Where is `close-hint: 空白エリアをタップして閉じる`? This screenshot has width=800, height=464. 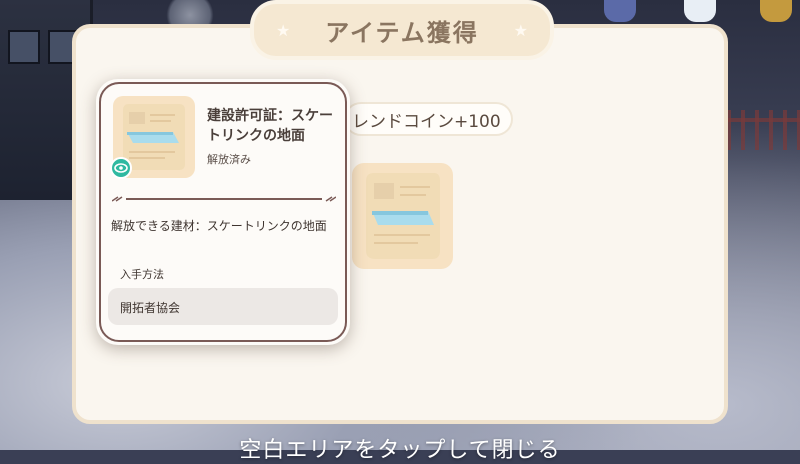
close-hint: 空白エリアをタップして閉じる is located at coordinates (400, 450).